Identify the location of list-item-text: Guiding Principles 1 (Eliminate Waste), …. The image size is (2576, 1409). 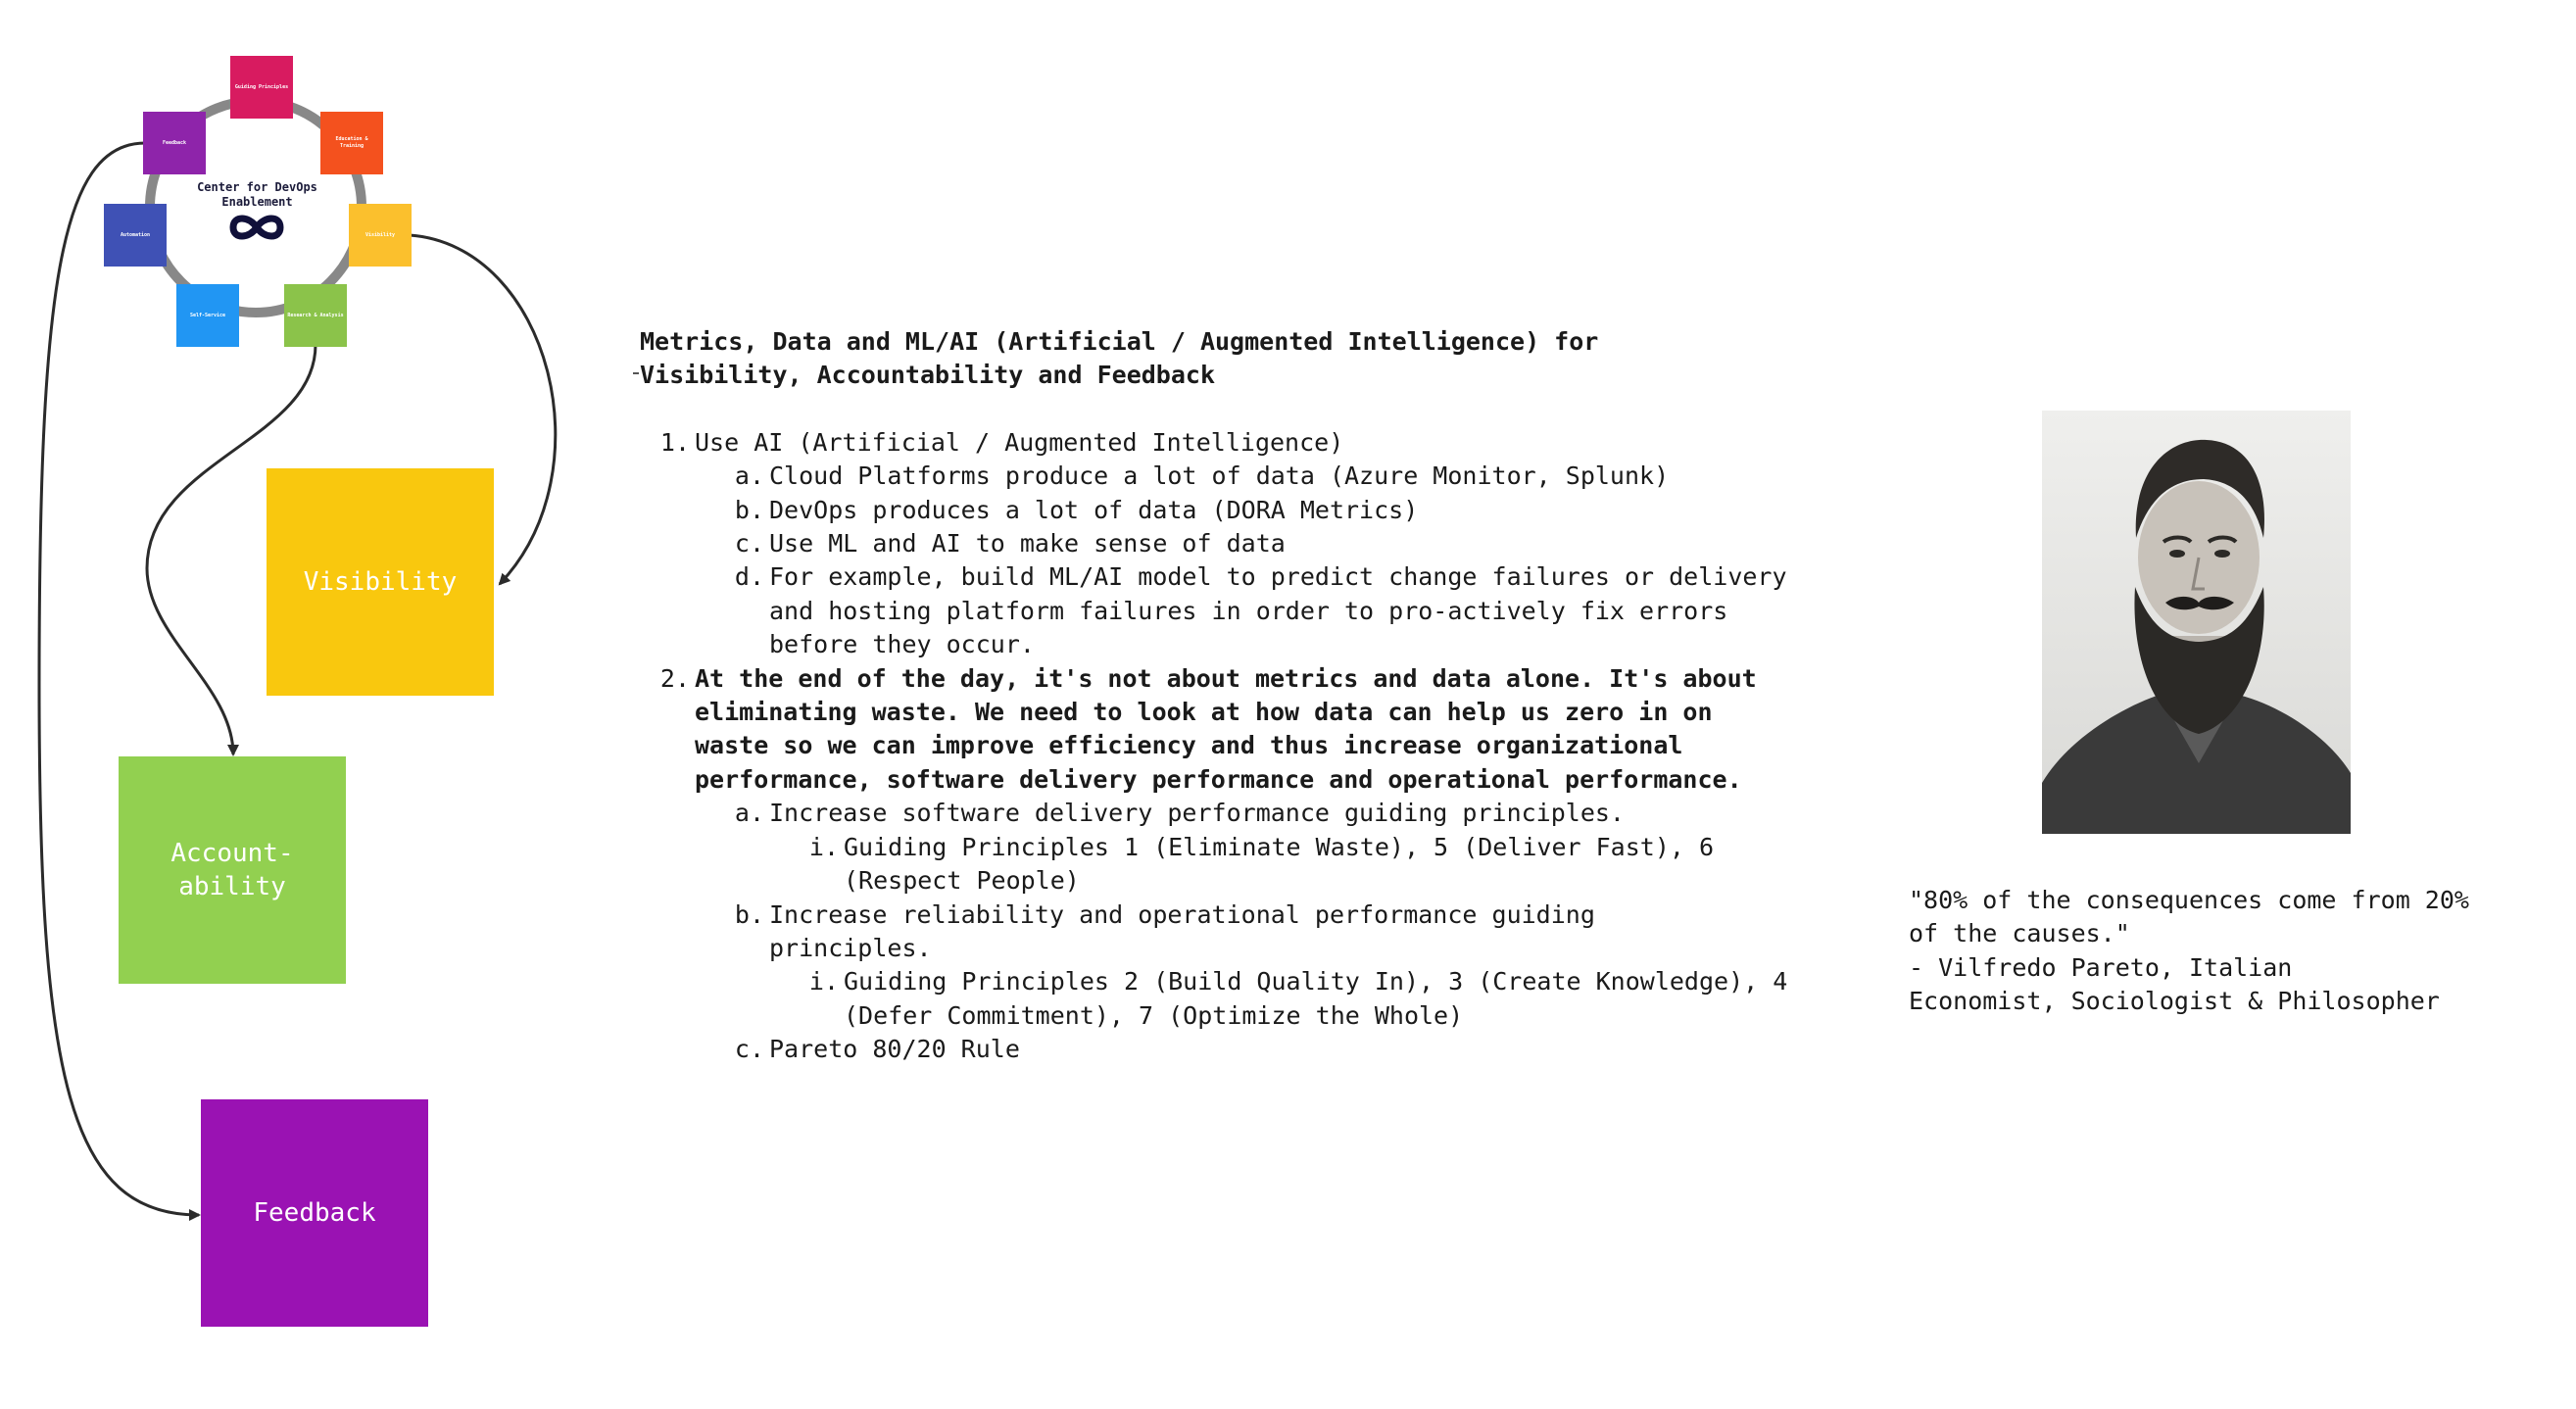
(1279, 864).